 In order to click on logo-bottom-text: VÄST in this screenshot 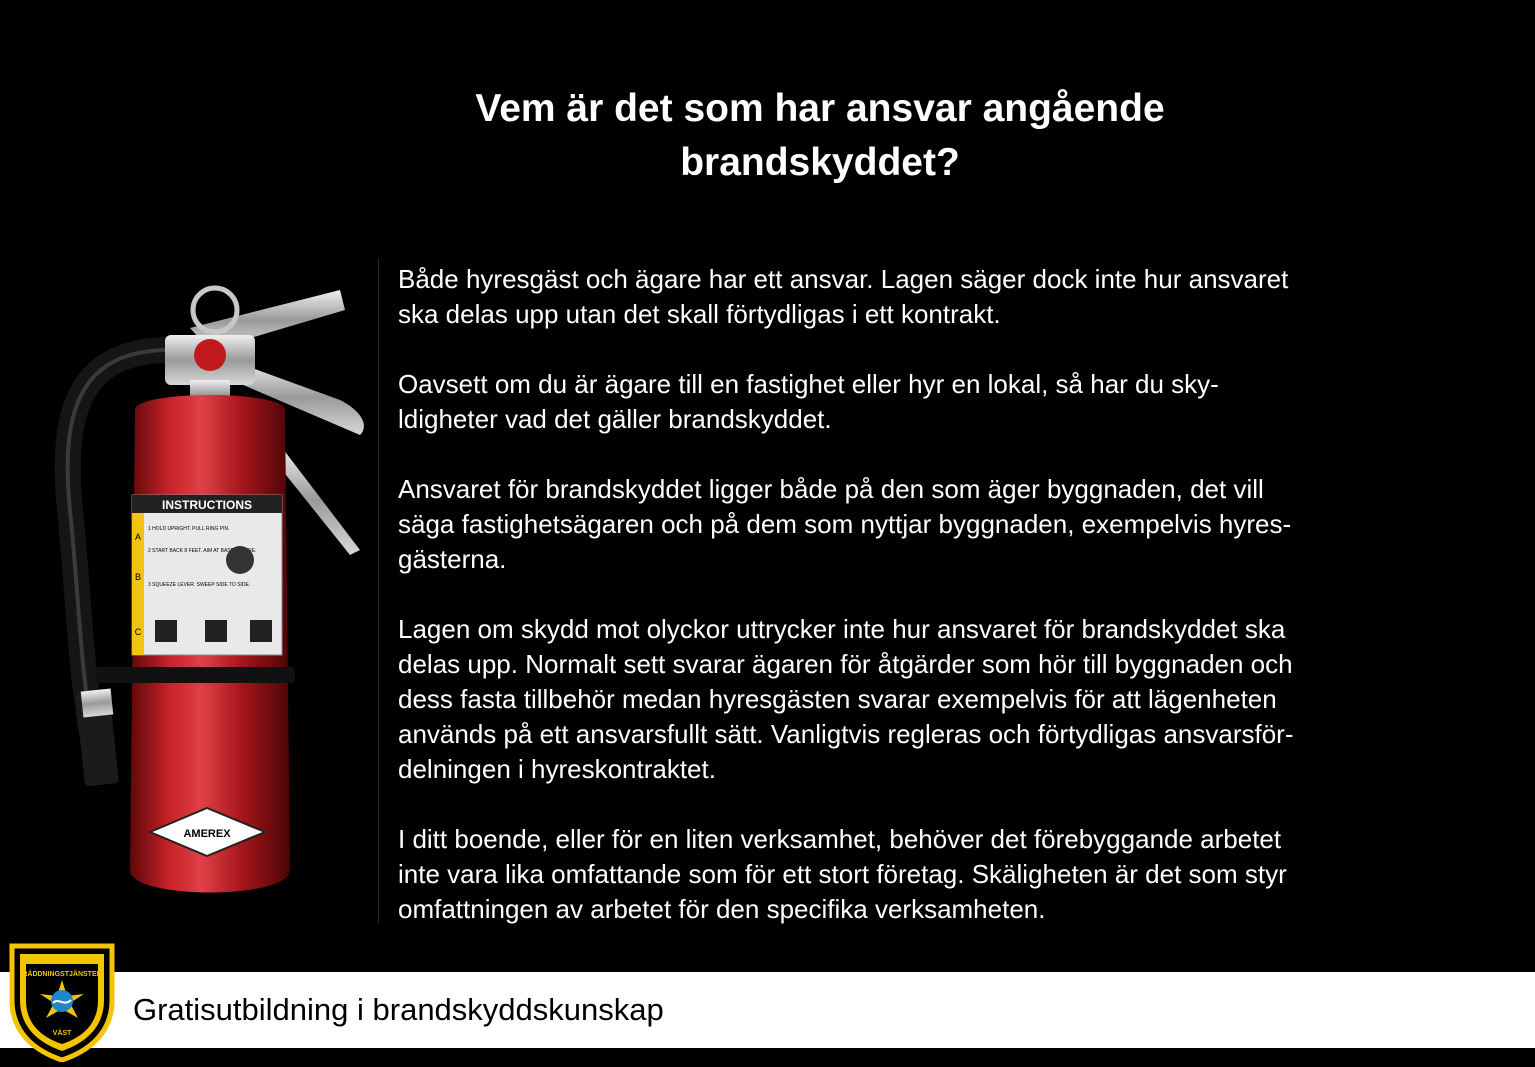, I will do `click(62, 1033)`.